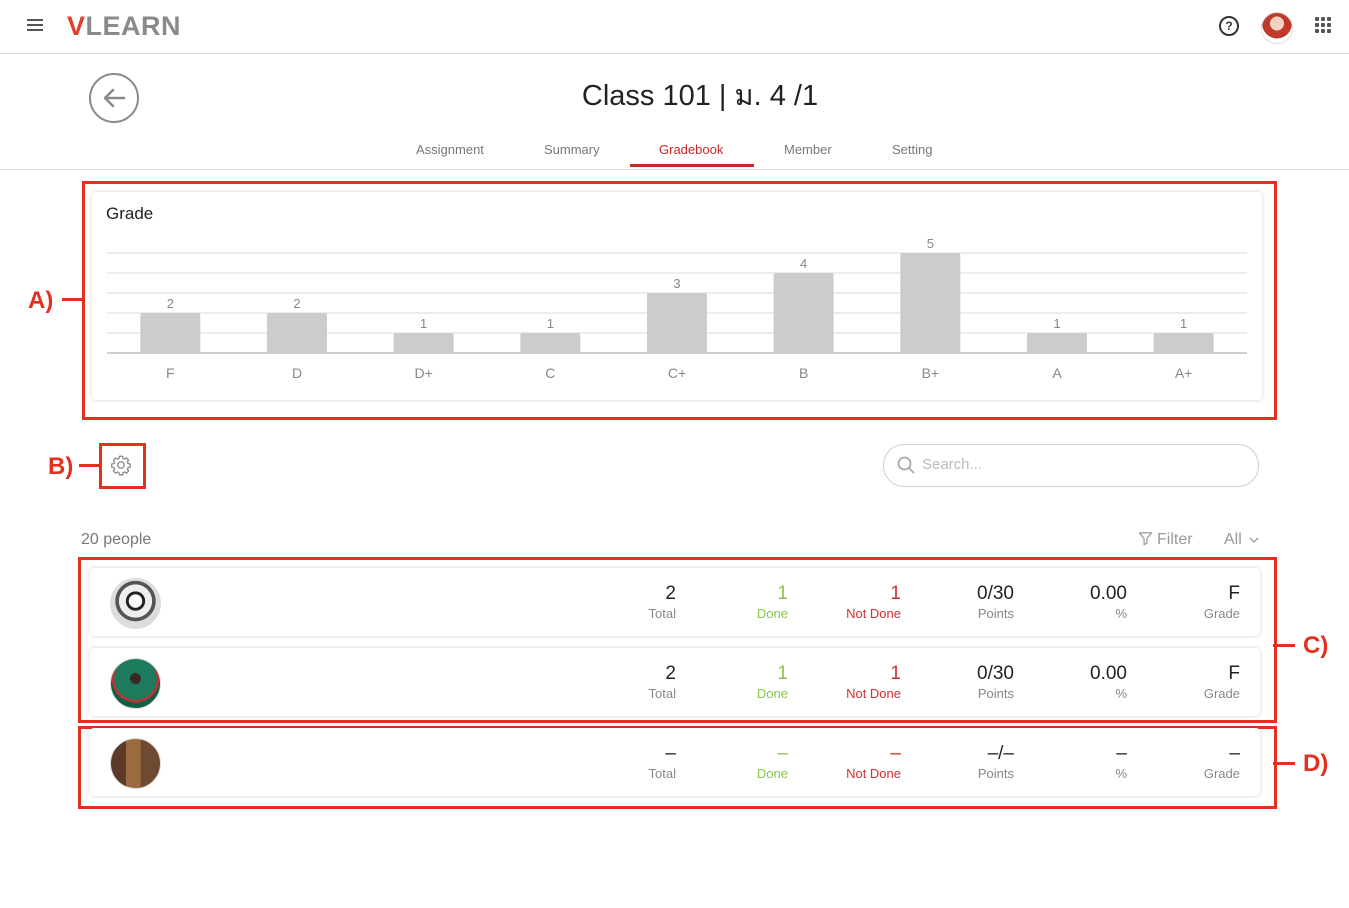  Describe the element at coordinates (572, 149) in the screenshot. I see `tab-summary: Summary` at that location.